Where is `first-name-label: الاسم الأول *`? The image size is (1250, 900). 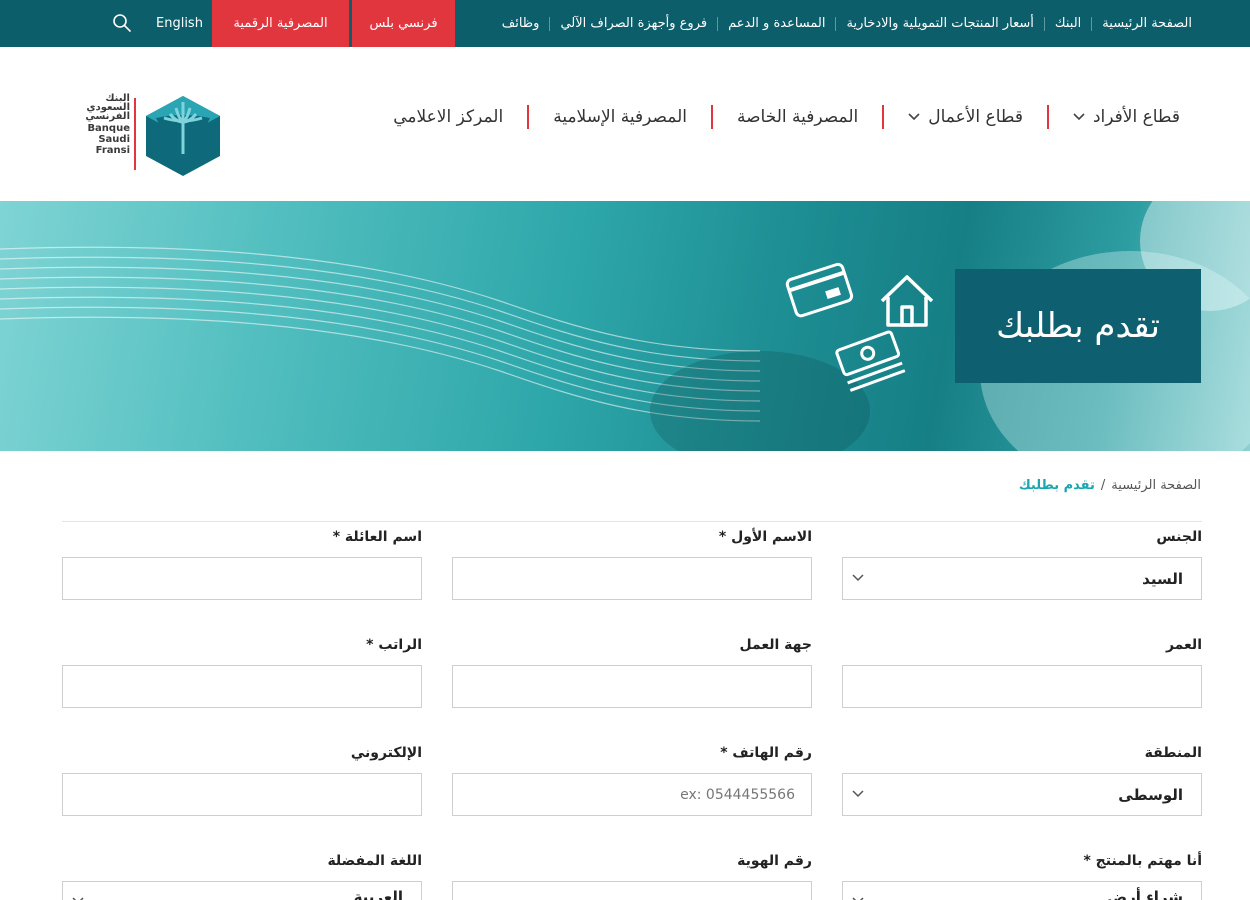 first-name-label: الاسم الأول * is located at coordinates (765, 537).